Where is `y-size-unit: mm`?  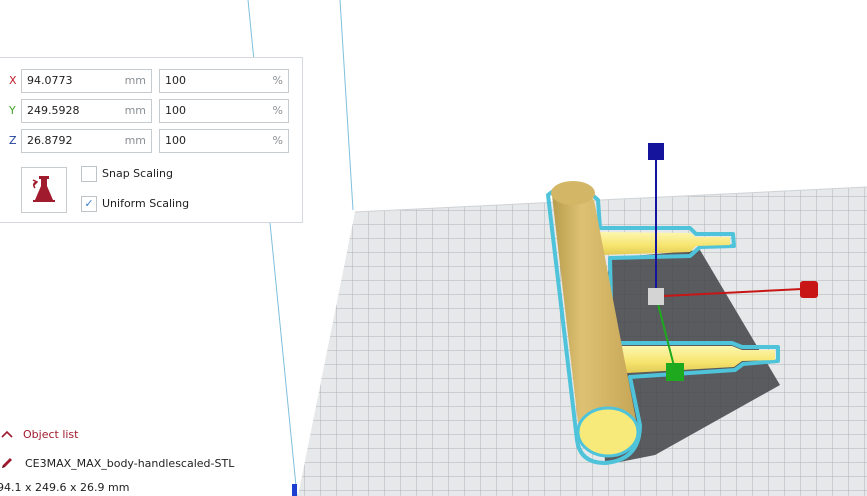
y-size-unit: mm is located at coordinates (135, 110).